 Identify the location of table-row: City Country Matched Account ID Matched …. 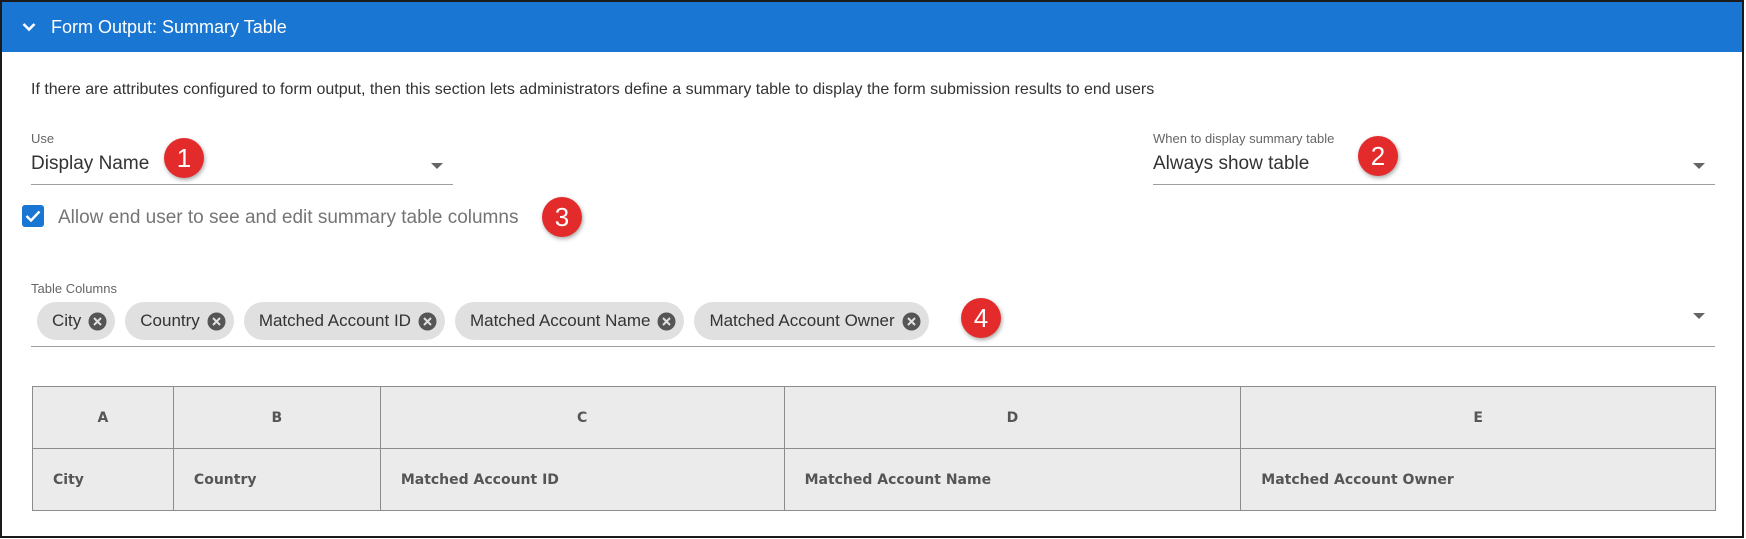
(874, 479).